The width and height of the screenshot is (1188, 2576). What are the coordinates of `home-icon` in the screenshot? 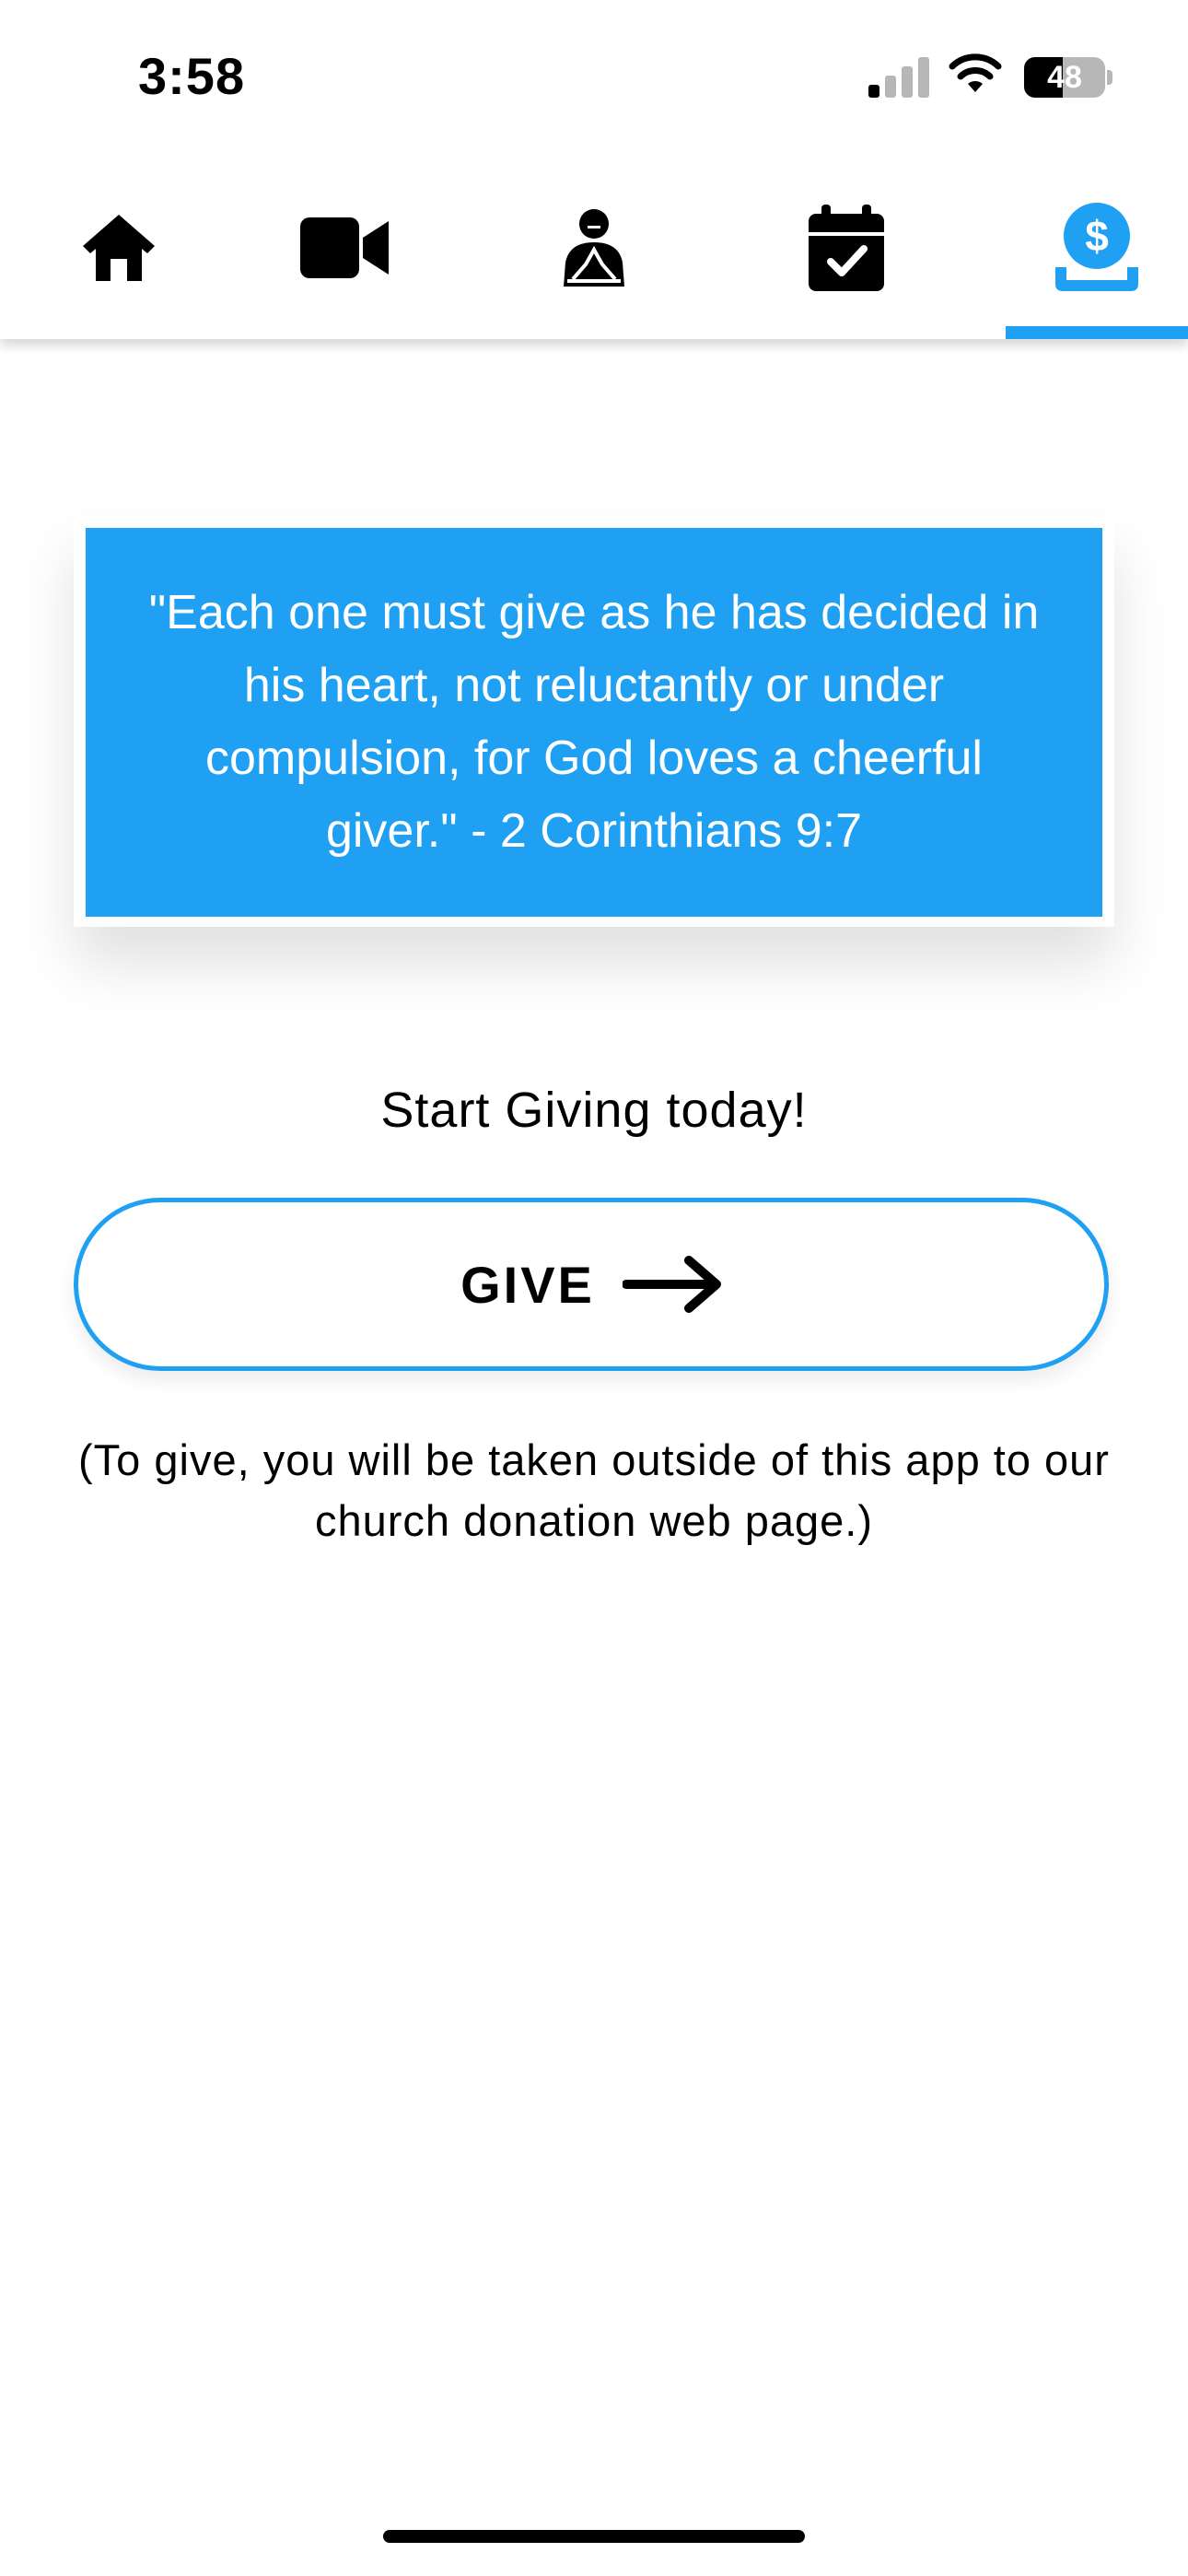 It's located at (119, 248).